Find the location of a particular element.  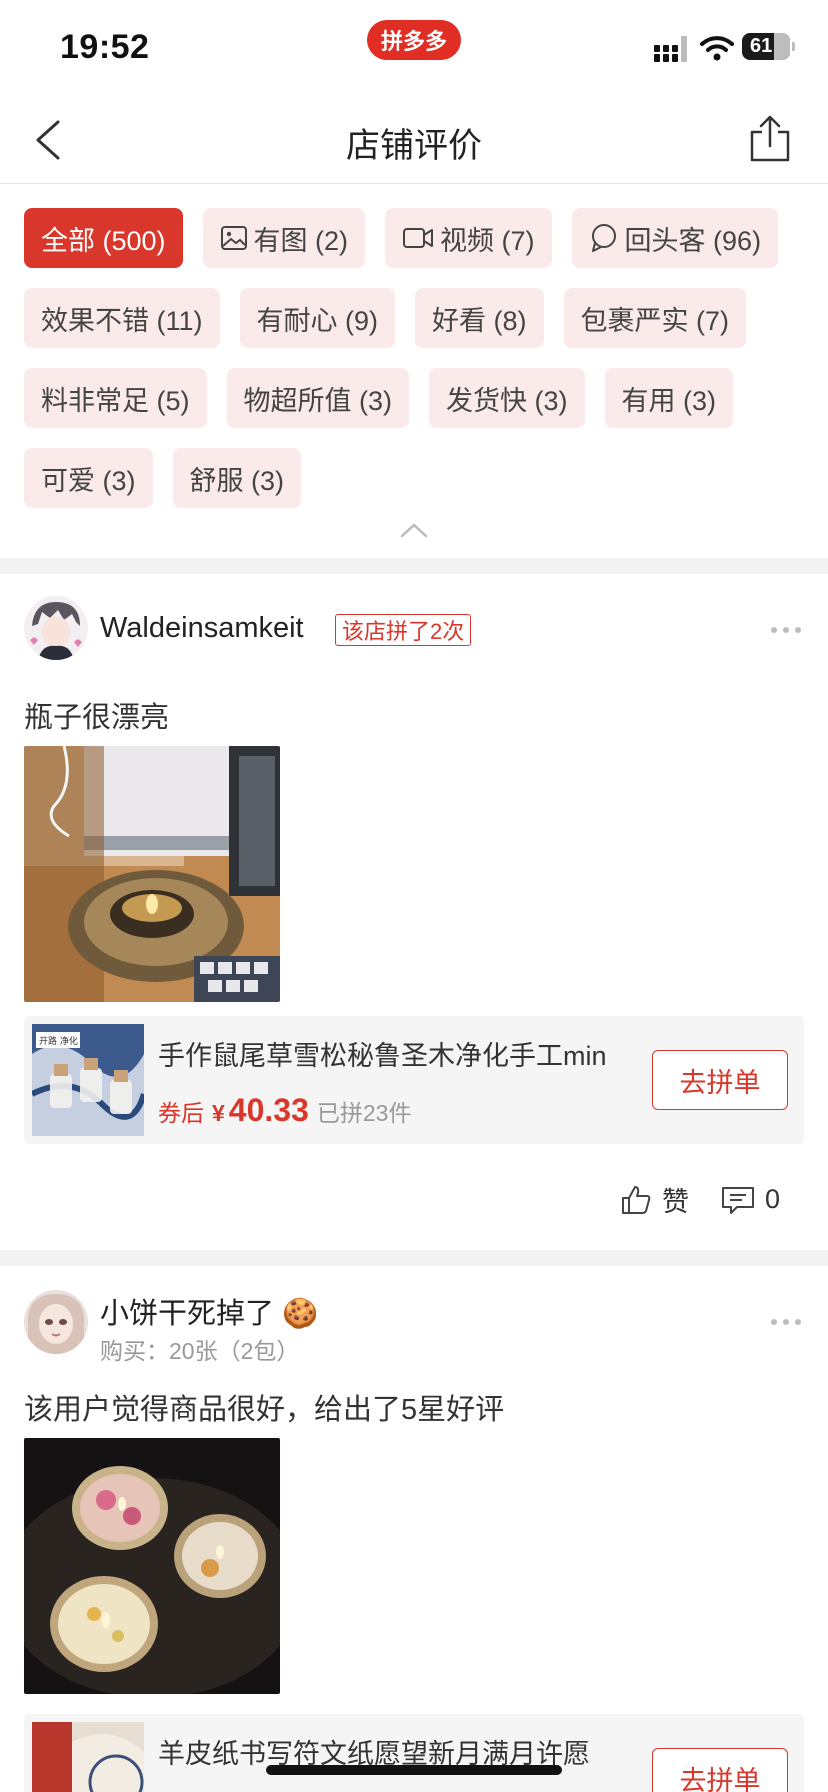

filter-chip-with-images: 有图 (2) is located at coordinates (284, 238).